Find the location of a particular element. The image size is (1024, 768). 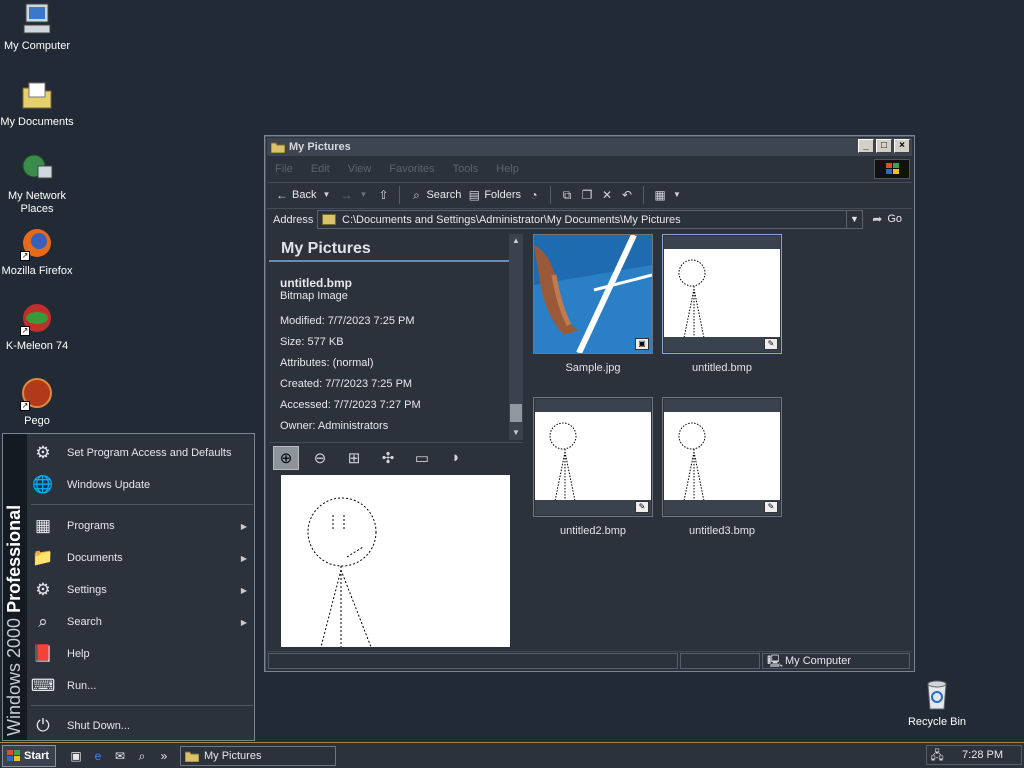

desktop-icon-my-documents: My Documents is located at coordinates (37, 103).